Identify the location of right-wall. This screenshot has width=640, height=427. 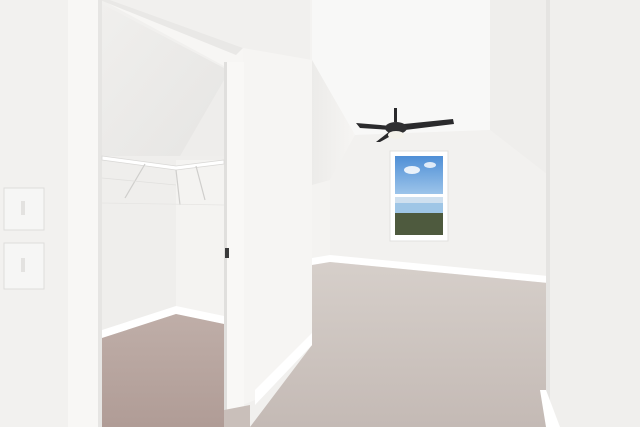
(593, 213).